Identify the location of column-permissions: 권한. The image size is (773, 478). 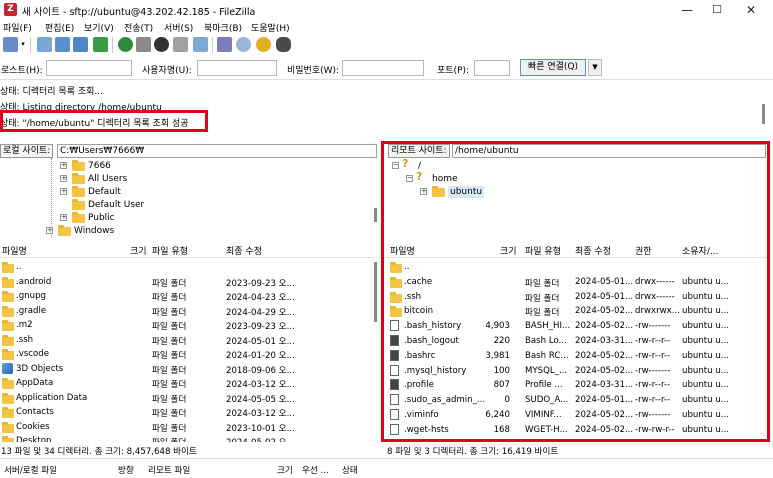
(643, 250).